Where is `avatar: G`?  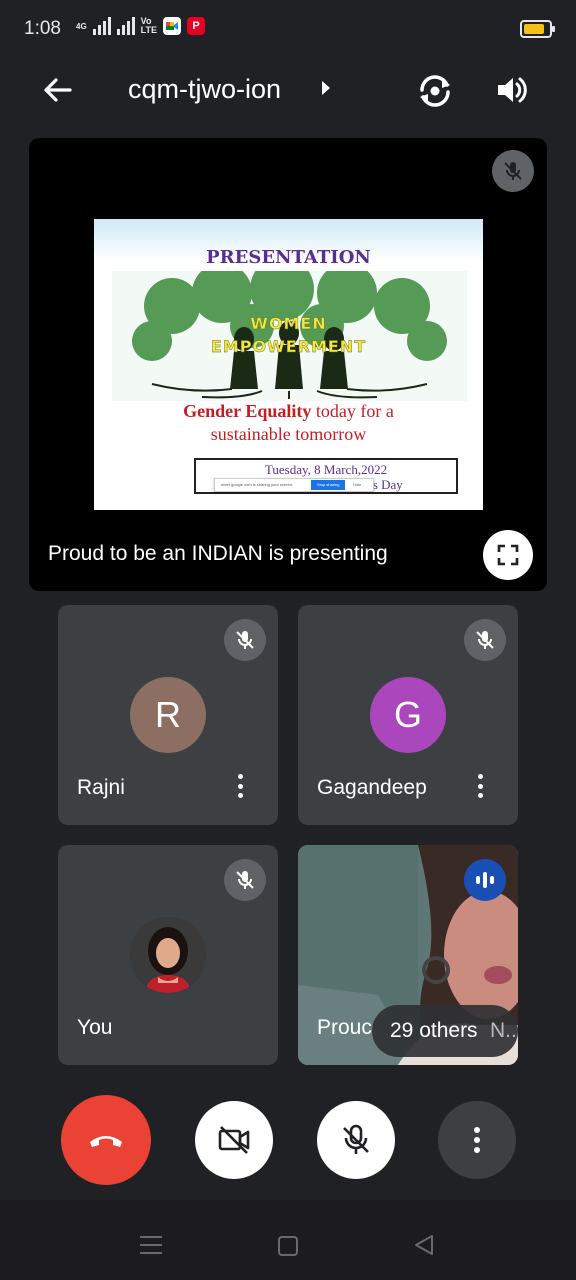 avatar: G is located at coordinates (408, 715).